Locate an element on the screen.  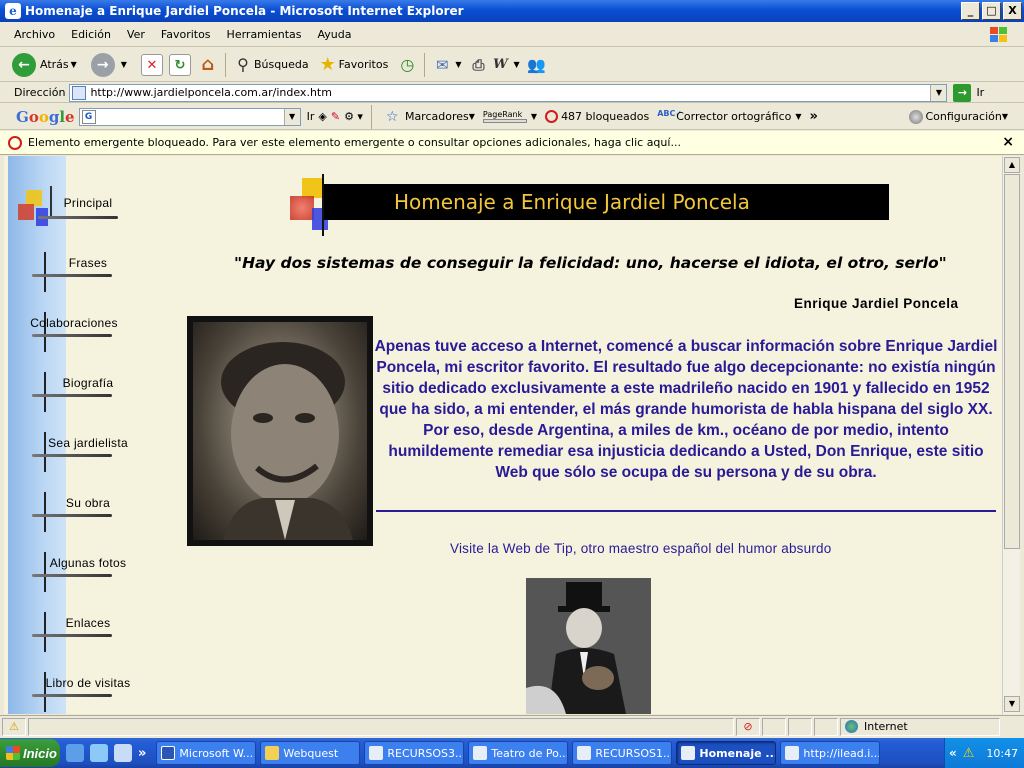
bookmark-star-icon: ☆ is located at coordinates (392, 116).